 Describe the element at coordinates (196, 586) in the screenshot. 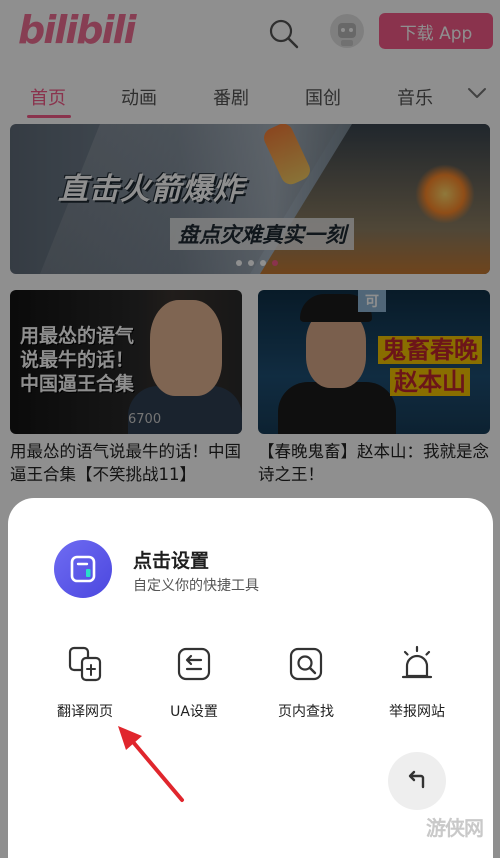

I see `sheet-subtitle: 自定义你的快捷工具` at that location.